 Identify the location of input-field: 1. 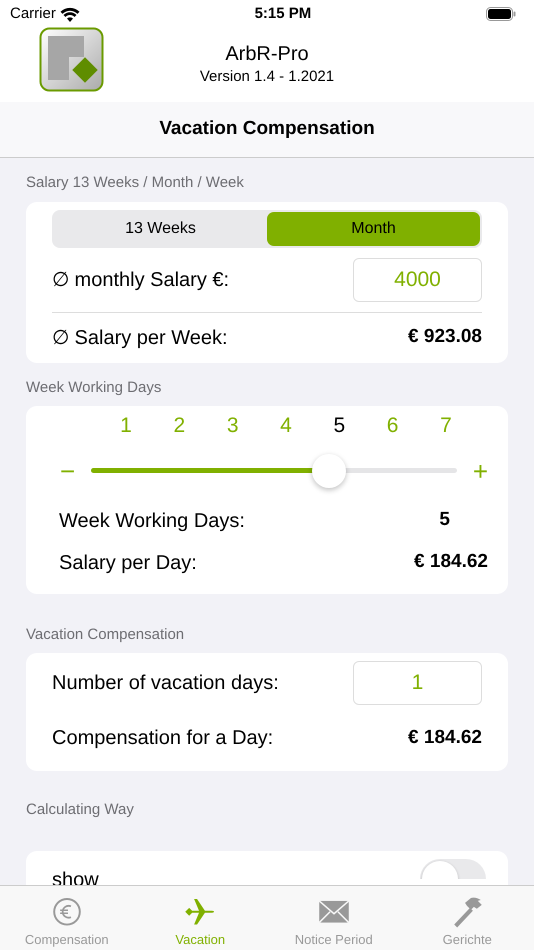
(417, 683).